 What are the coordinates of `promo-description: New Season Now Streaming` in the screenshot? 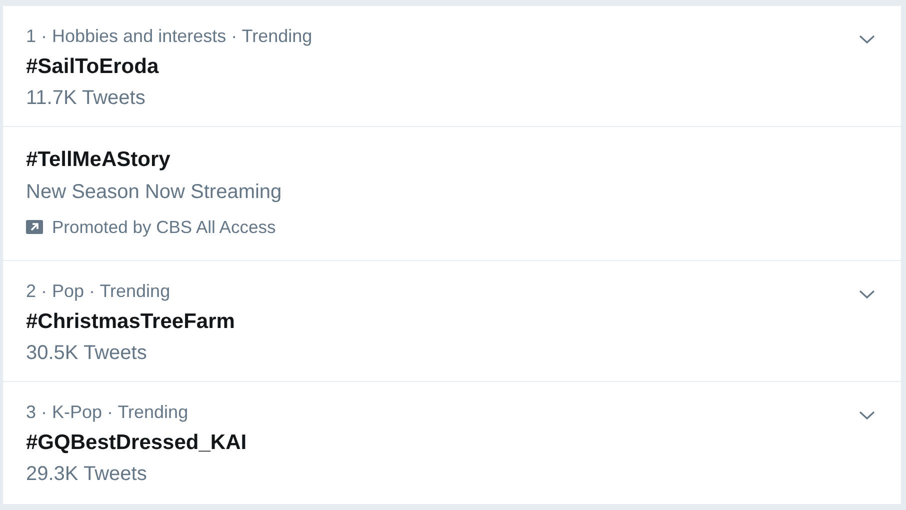 It's located at (154, 192).